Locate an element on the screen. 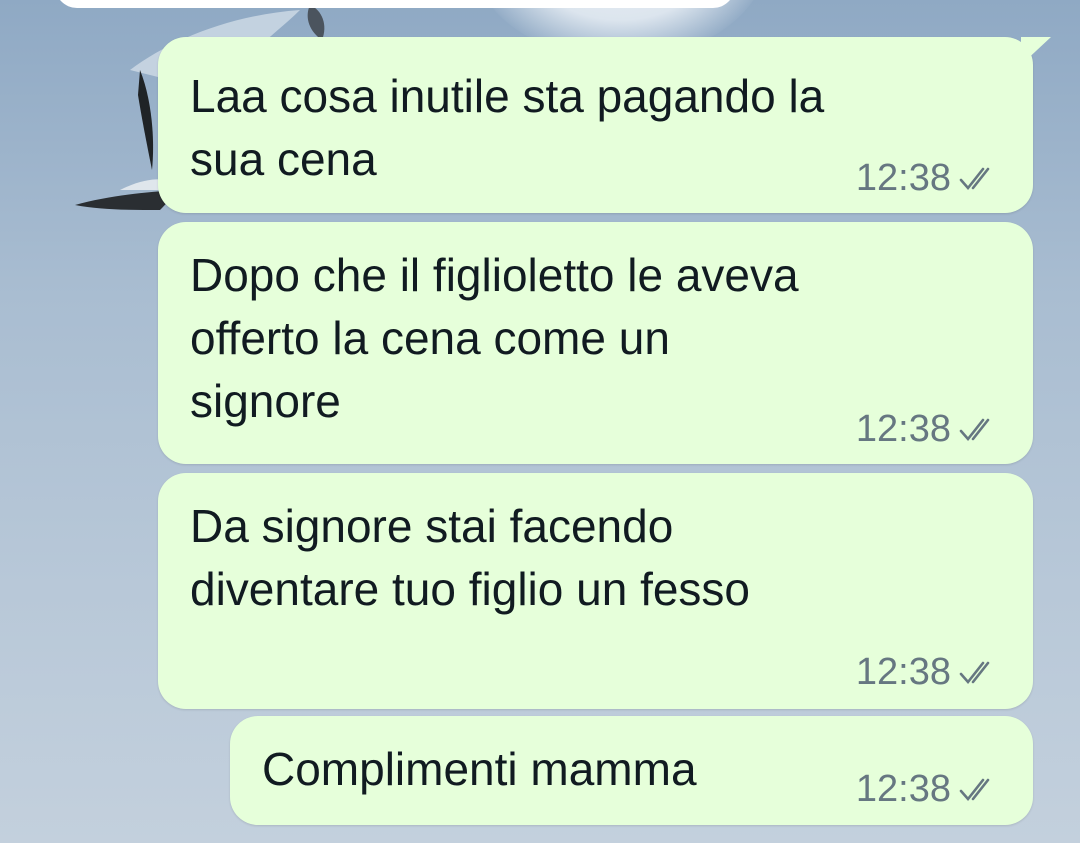  previous-message-bubble-edge is located at coordinates (395, 4).